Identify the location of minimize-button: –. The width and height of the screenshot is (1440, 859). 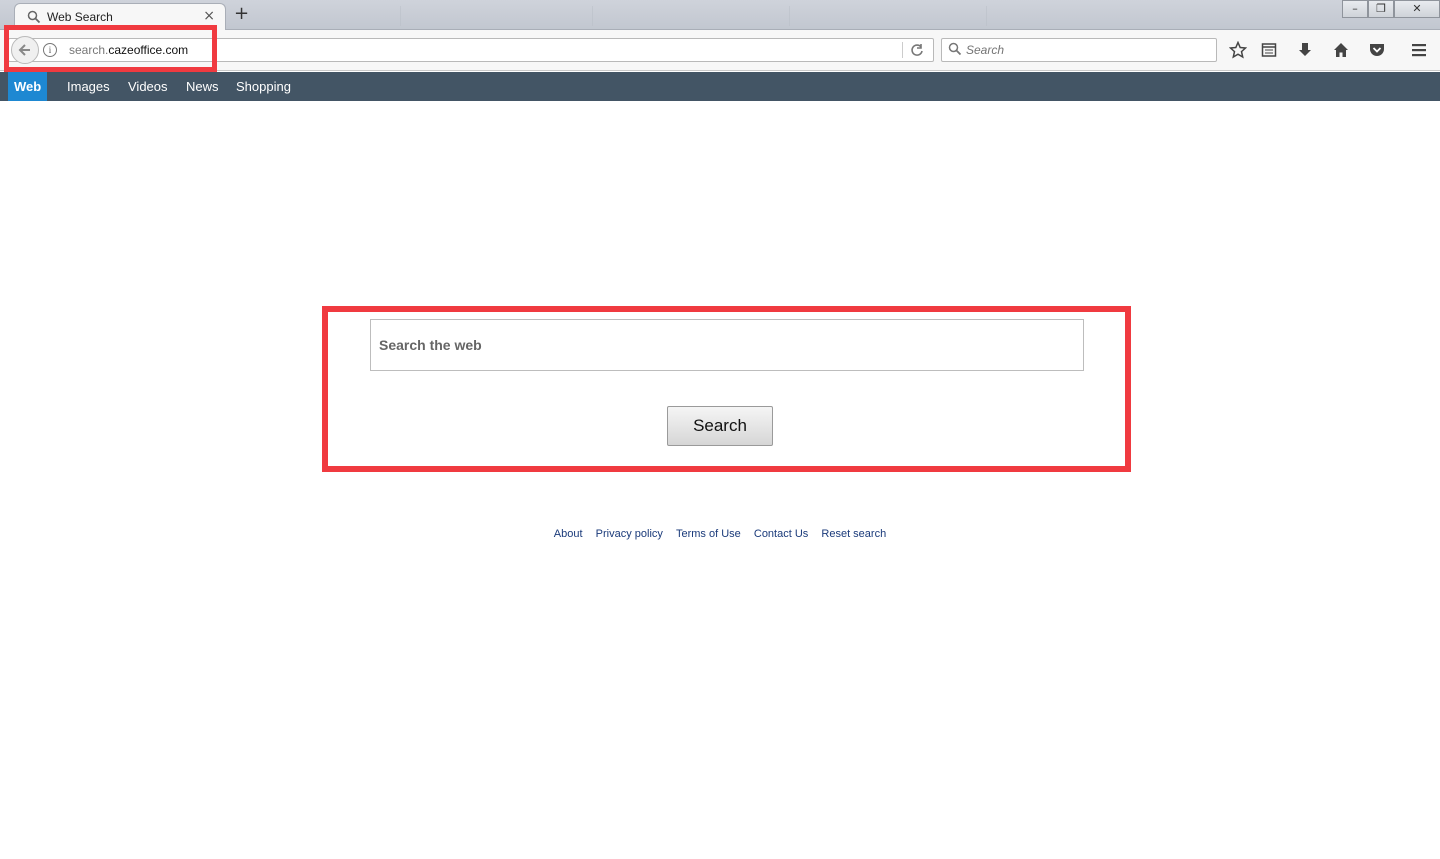
(1355, 9).